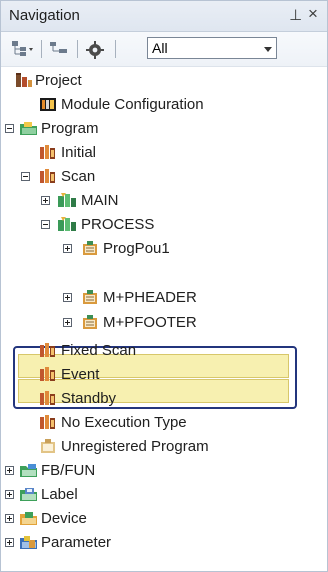 The width and height of the screenshot is (328, 572). I want to click on fbfun-icon, so click(28, 470).